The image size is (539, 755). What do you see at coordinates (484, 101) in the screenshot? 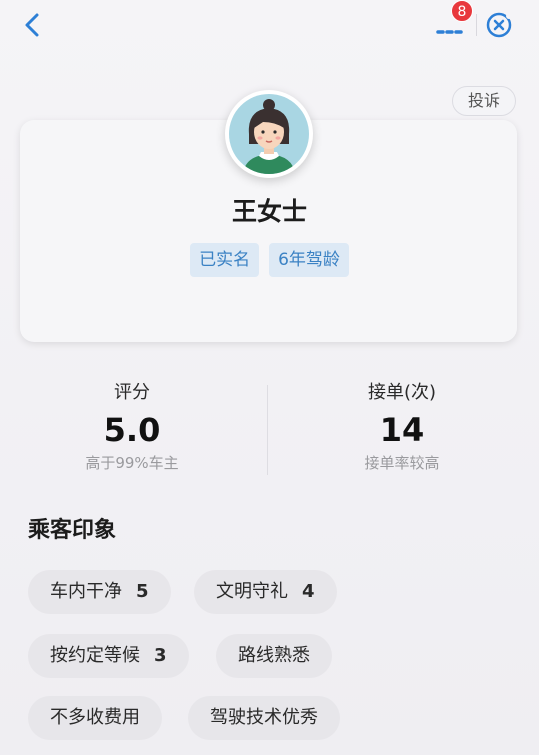
I see `report-button: 投诉` at bounding box center [484, 101].